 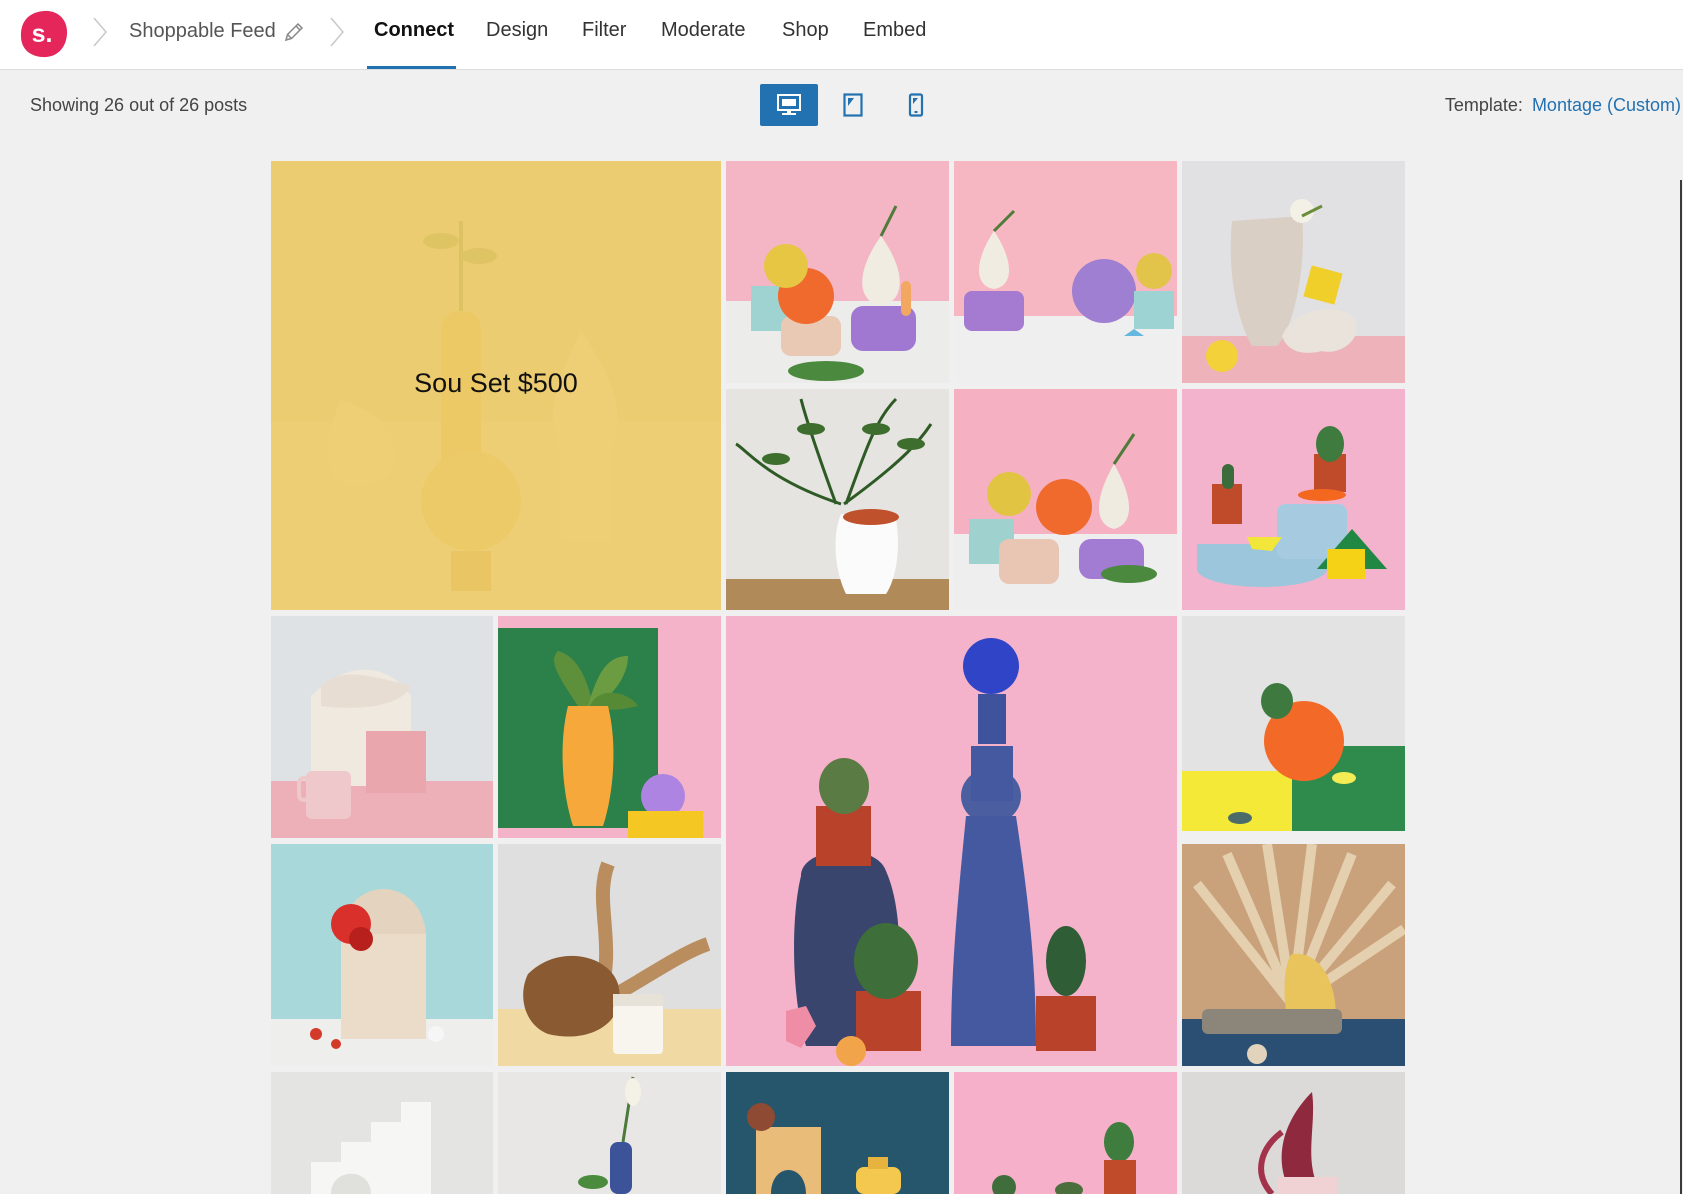 I want to click on tab-filter: Filter, so click(x=604, y=30).